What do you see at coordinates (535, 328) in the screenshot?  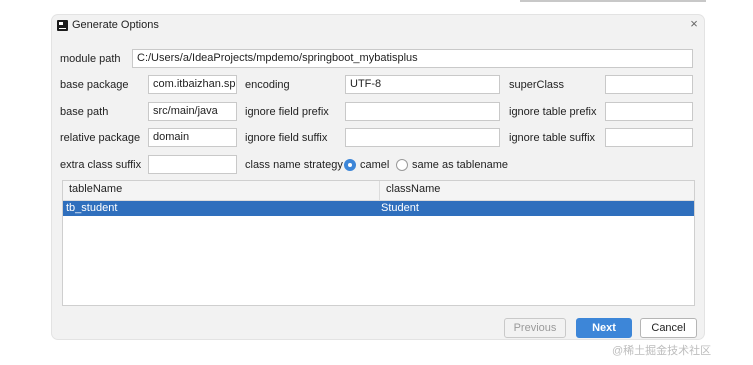 I see `previous-button: Previous` at bounding box center [535, 328].